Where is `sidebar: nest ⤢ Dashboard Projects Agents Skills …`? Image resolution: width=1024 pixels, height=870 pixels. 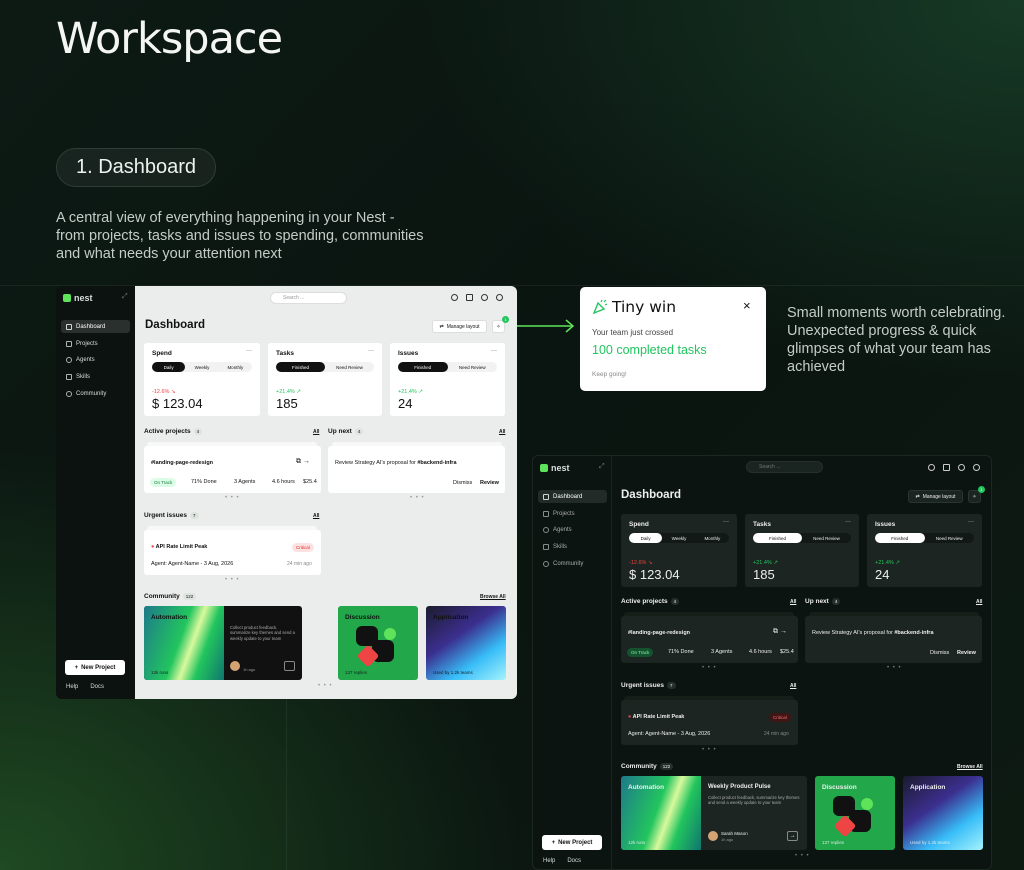
sidebar: nest ⤢ Dashboard Projects Agents Skills … is located at coordinates (95, 492).